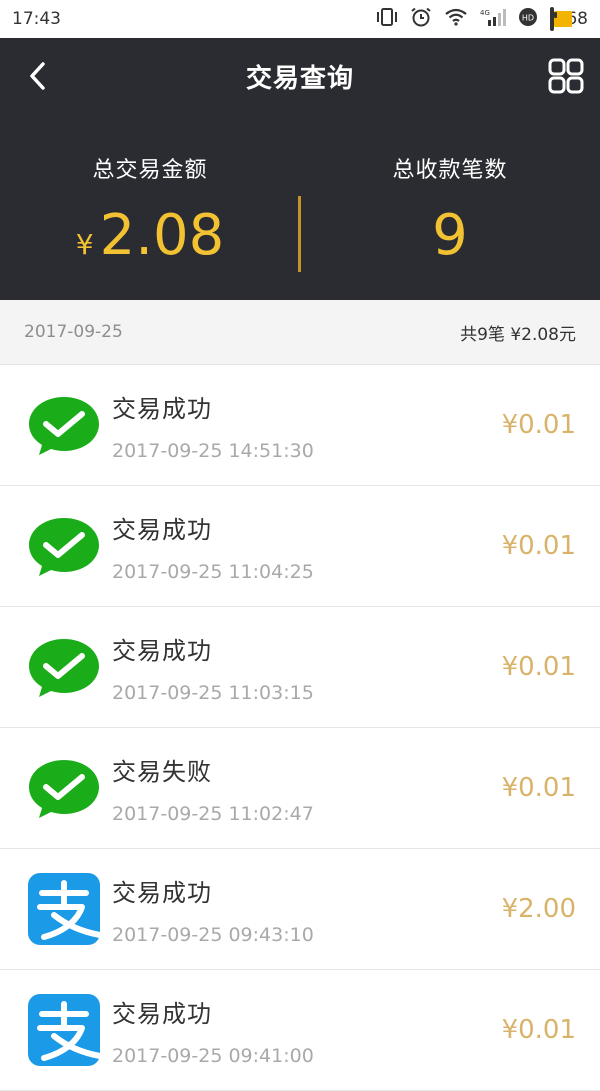  What do you see at coordinates (300, 546) in the screenshot?
I see `transaction-row: 交易成功 2017-09-25 11:04:25 ¥0.01` at bounding box center [300, 546].